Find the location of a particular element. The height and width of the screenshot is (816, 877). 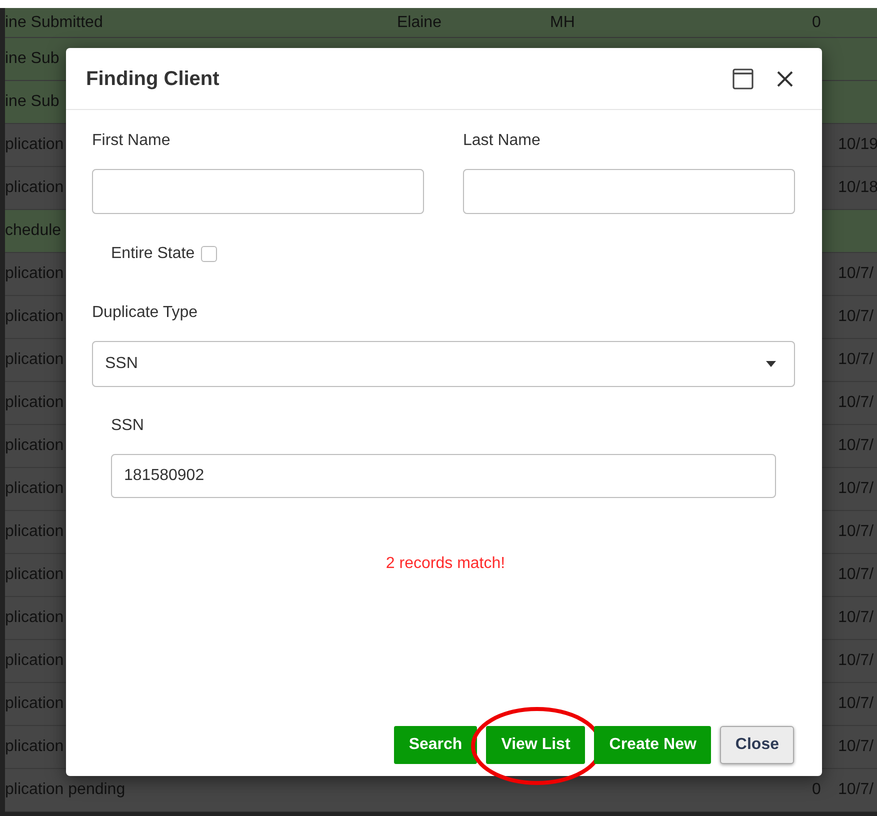

close-button: Close is located at coordinates (757, 745).